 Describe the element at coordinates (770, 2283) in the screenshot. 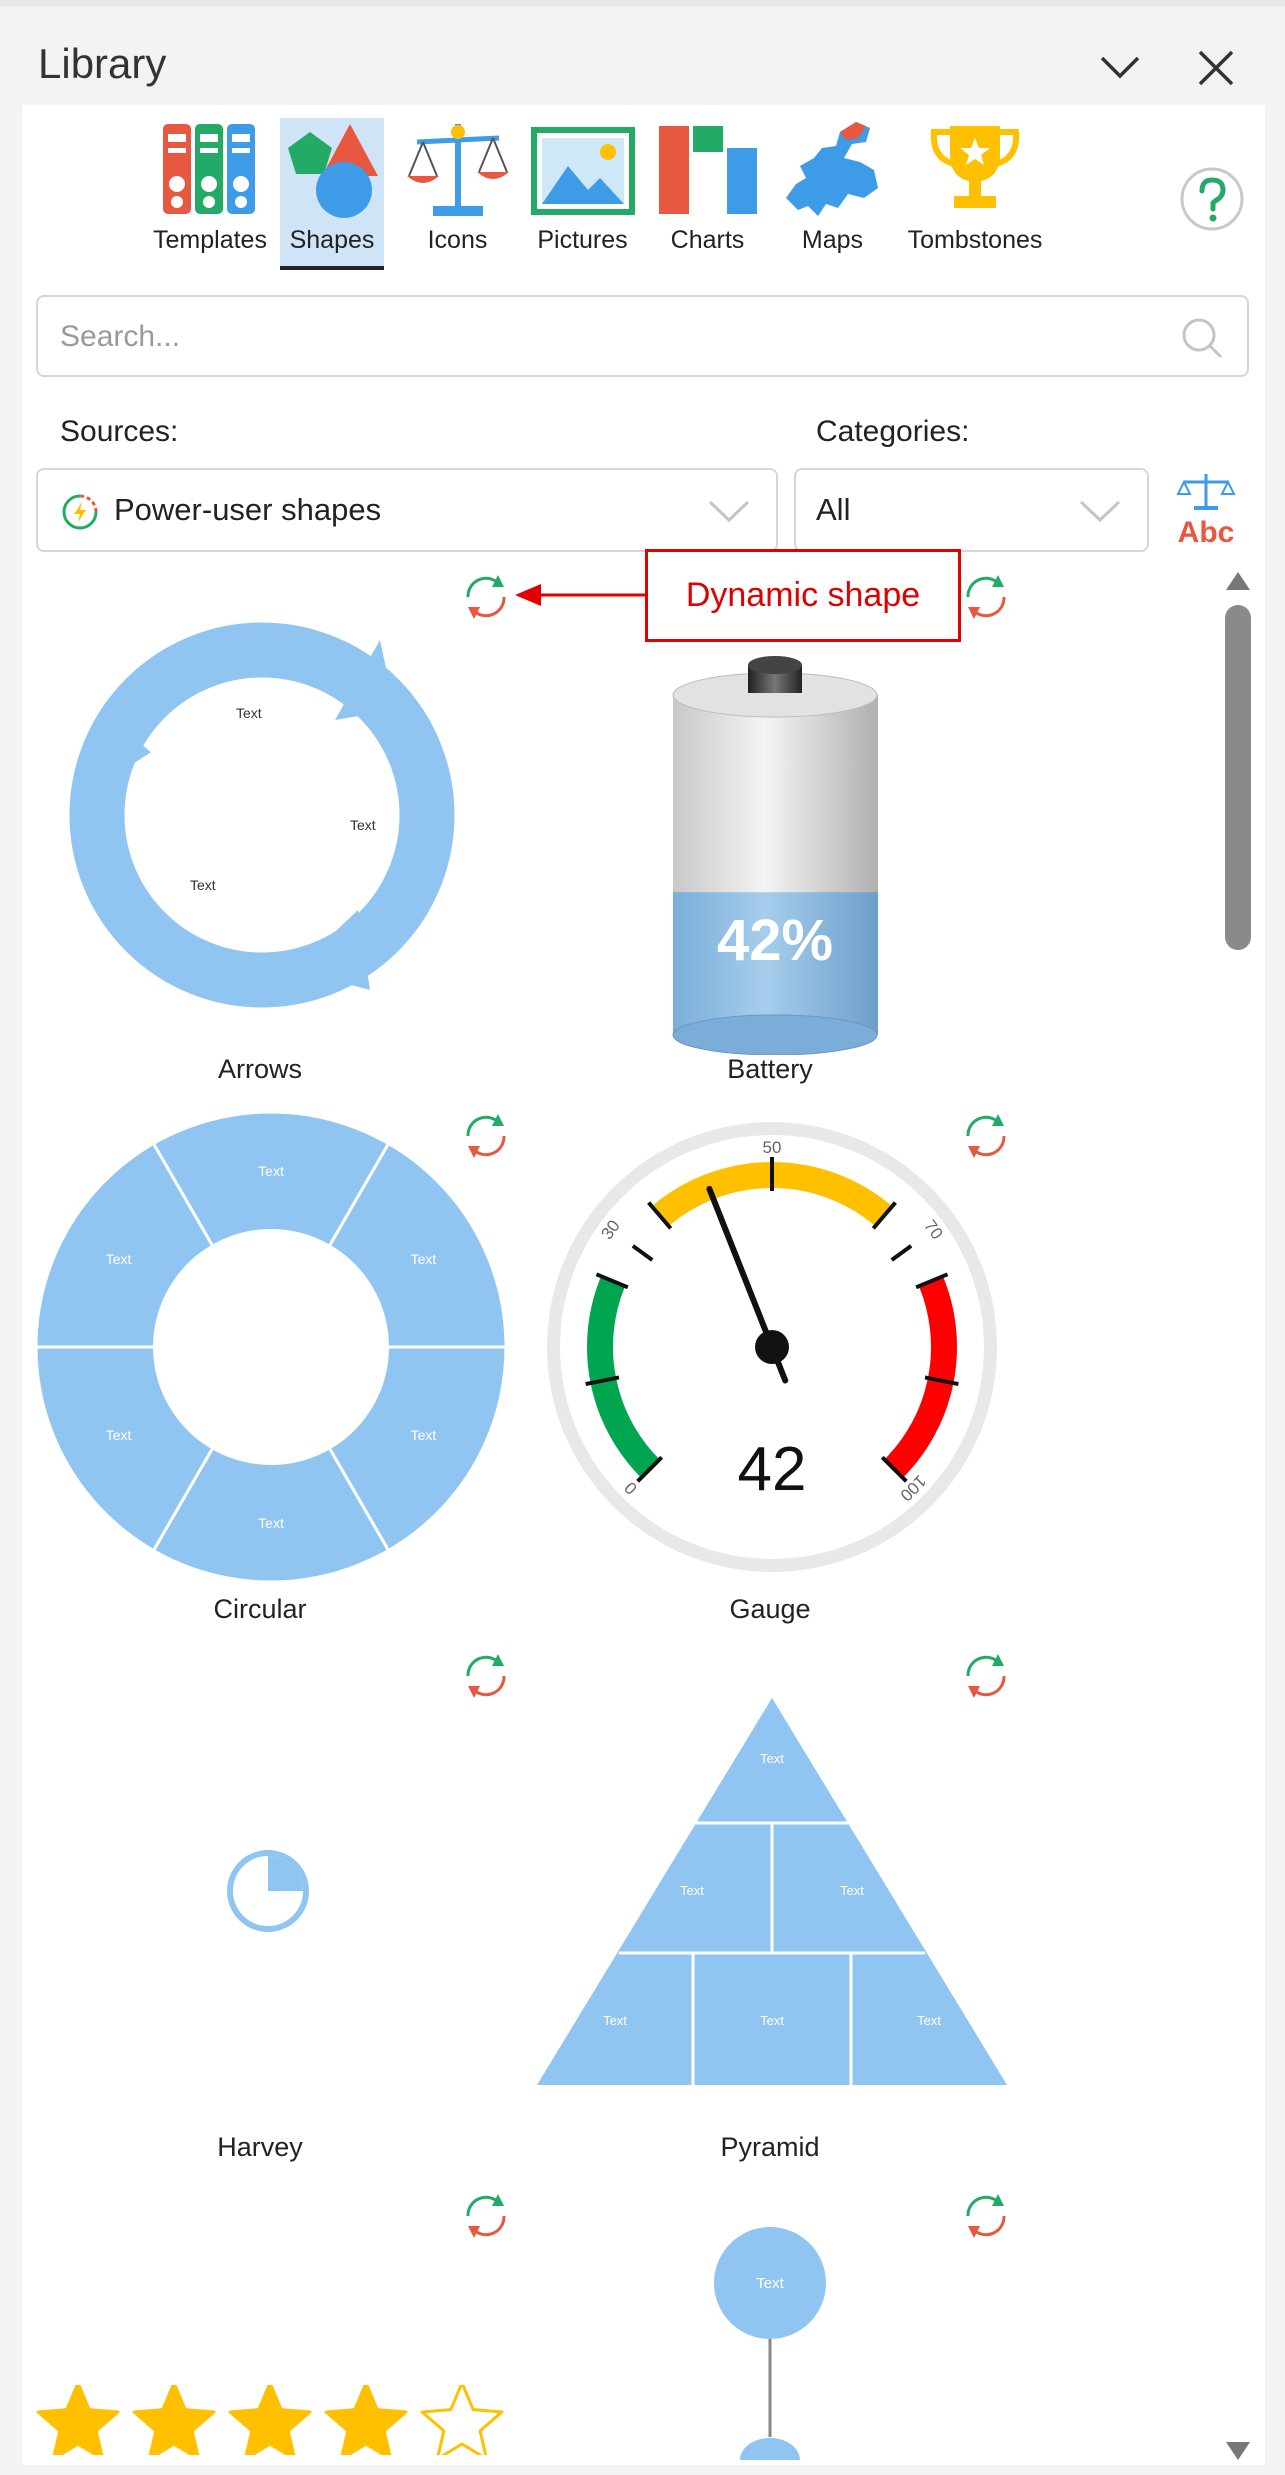

I see `milestone-text: Text` at that location.